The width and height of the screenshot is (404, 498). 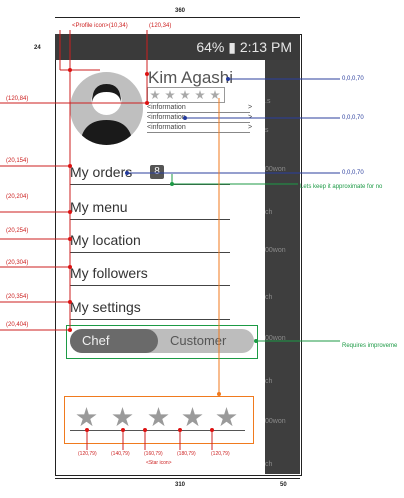 What do you see at coordinates (191, 77) in the screenshot?
I see `profile-name: Kim Agashi` at bounding box center [191, 77].